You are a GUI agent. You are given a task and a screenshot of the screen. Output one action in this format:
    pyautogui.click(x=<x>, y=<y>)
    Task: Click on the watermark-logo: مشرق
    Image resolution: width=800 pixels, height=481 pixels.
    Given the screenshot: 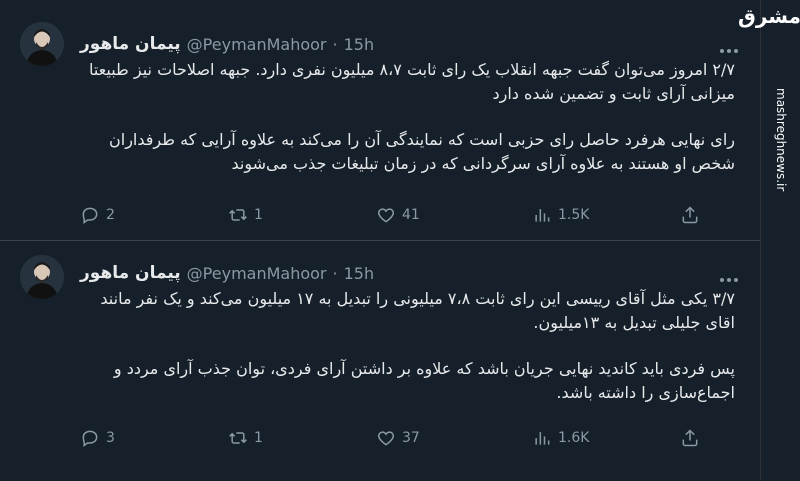 What is the action you would take?
    pyautogui.click(x=768, y=16)
    